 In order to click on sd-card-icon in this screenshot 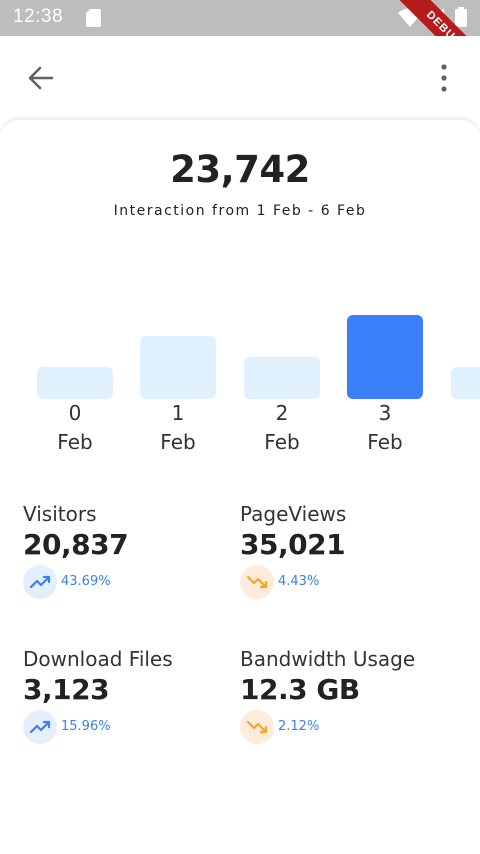, I will do `click(93, 18)`.